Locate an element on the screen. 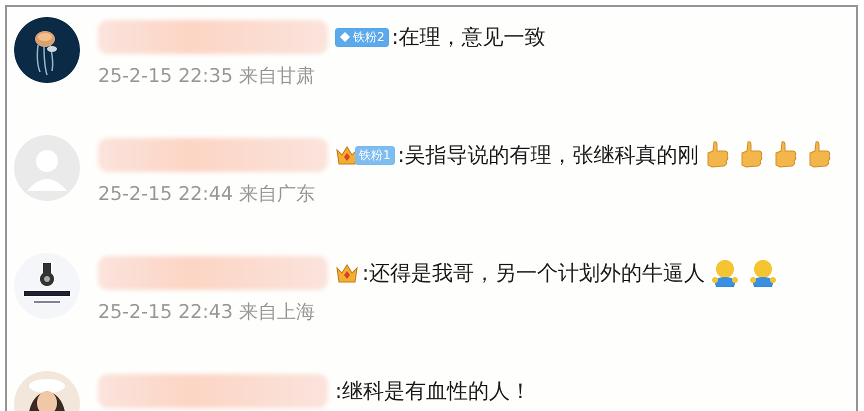 The image size is (864, 411). comment-text: :继科是有血性的人！ is located at coordinates (433, 391).